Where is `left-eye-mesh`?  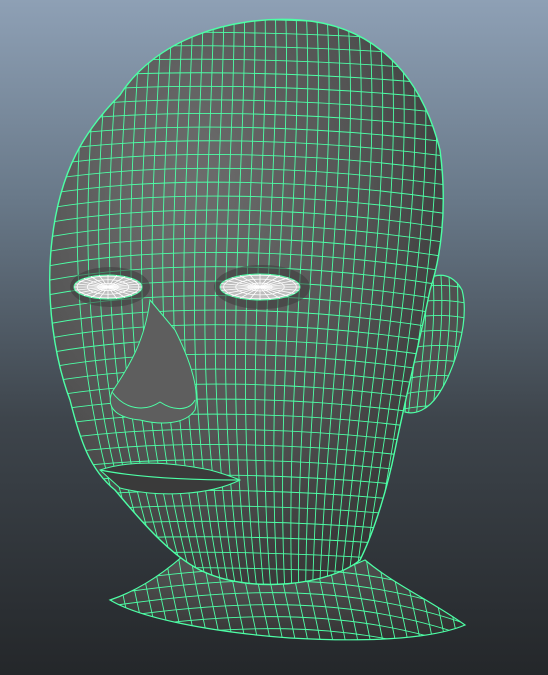
left-eye-mesh is located at coordinates (108, 287).